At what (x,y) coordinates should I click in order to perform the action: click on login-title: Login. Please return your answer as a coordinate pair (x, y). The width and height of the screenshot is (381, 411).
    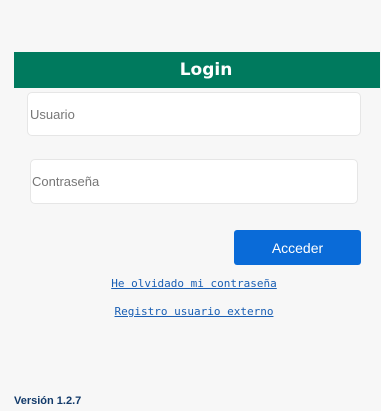
    Looking at the image, I should click on (197, 70).